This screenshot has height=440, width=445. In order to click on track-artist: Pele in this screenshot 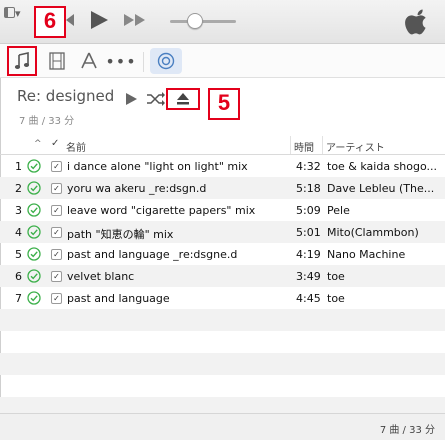, I will do `click(338, 210)`.